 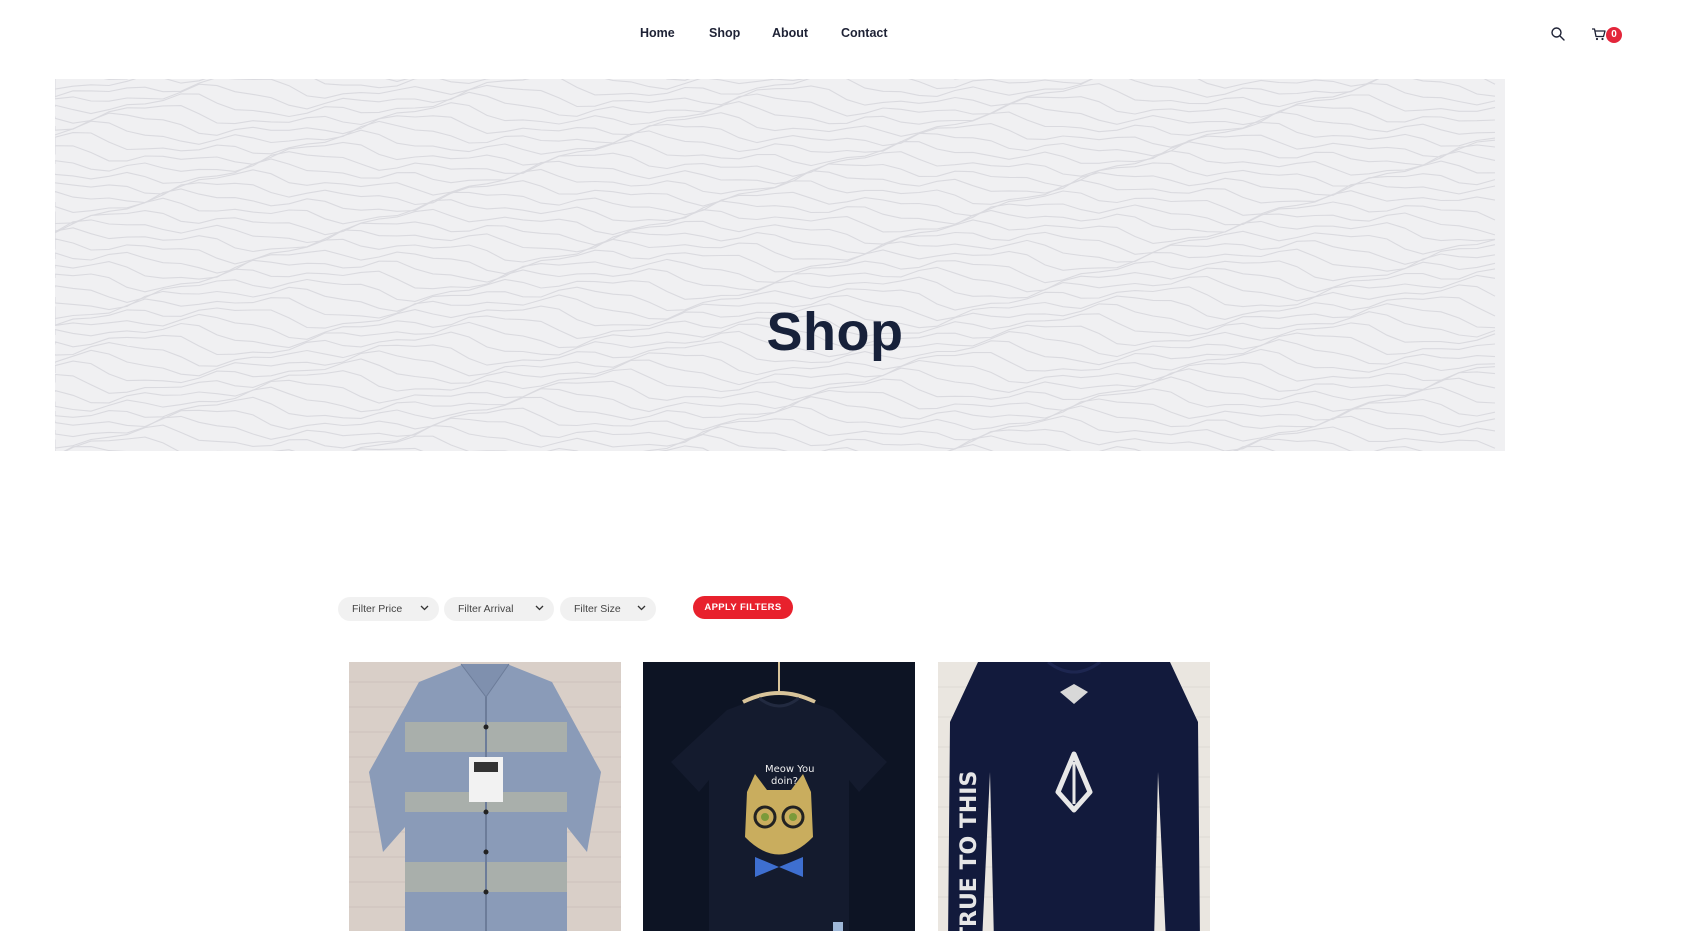 I want to click on filter-arrival-dropdown: Filter Arrival, so click(x=499, y=609).